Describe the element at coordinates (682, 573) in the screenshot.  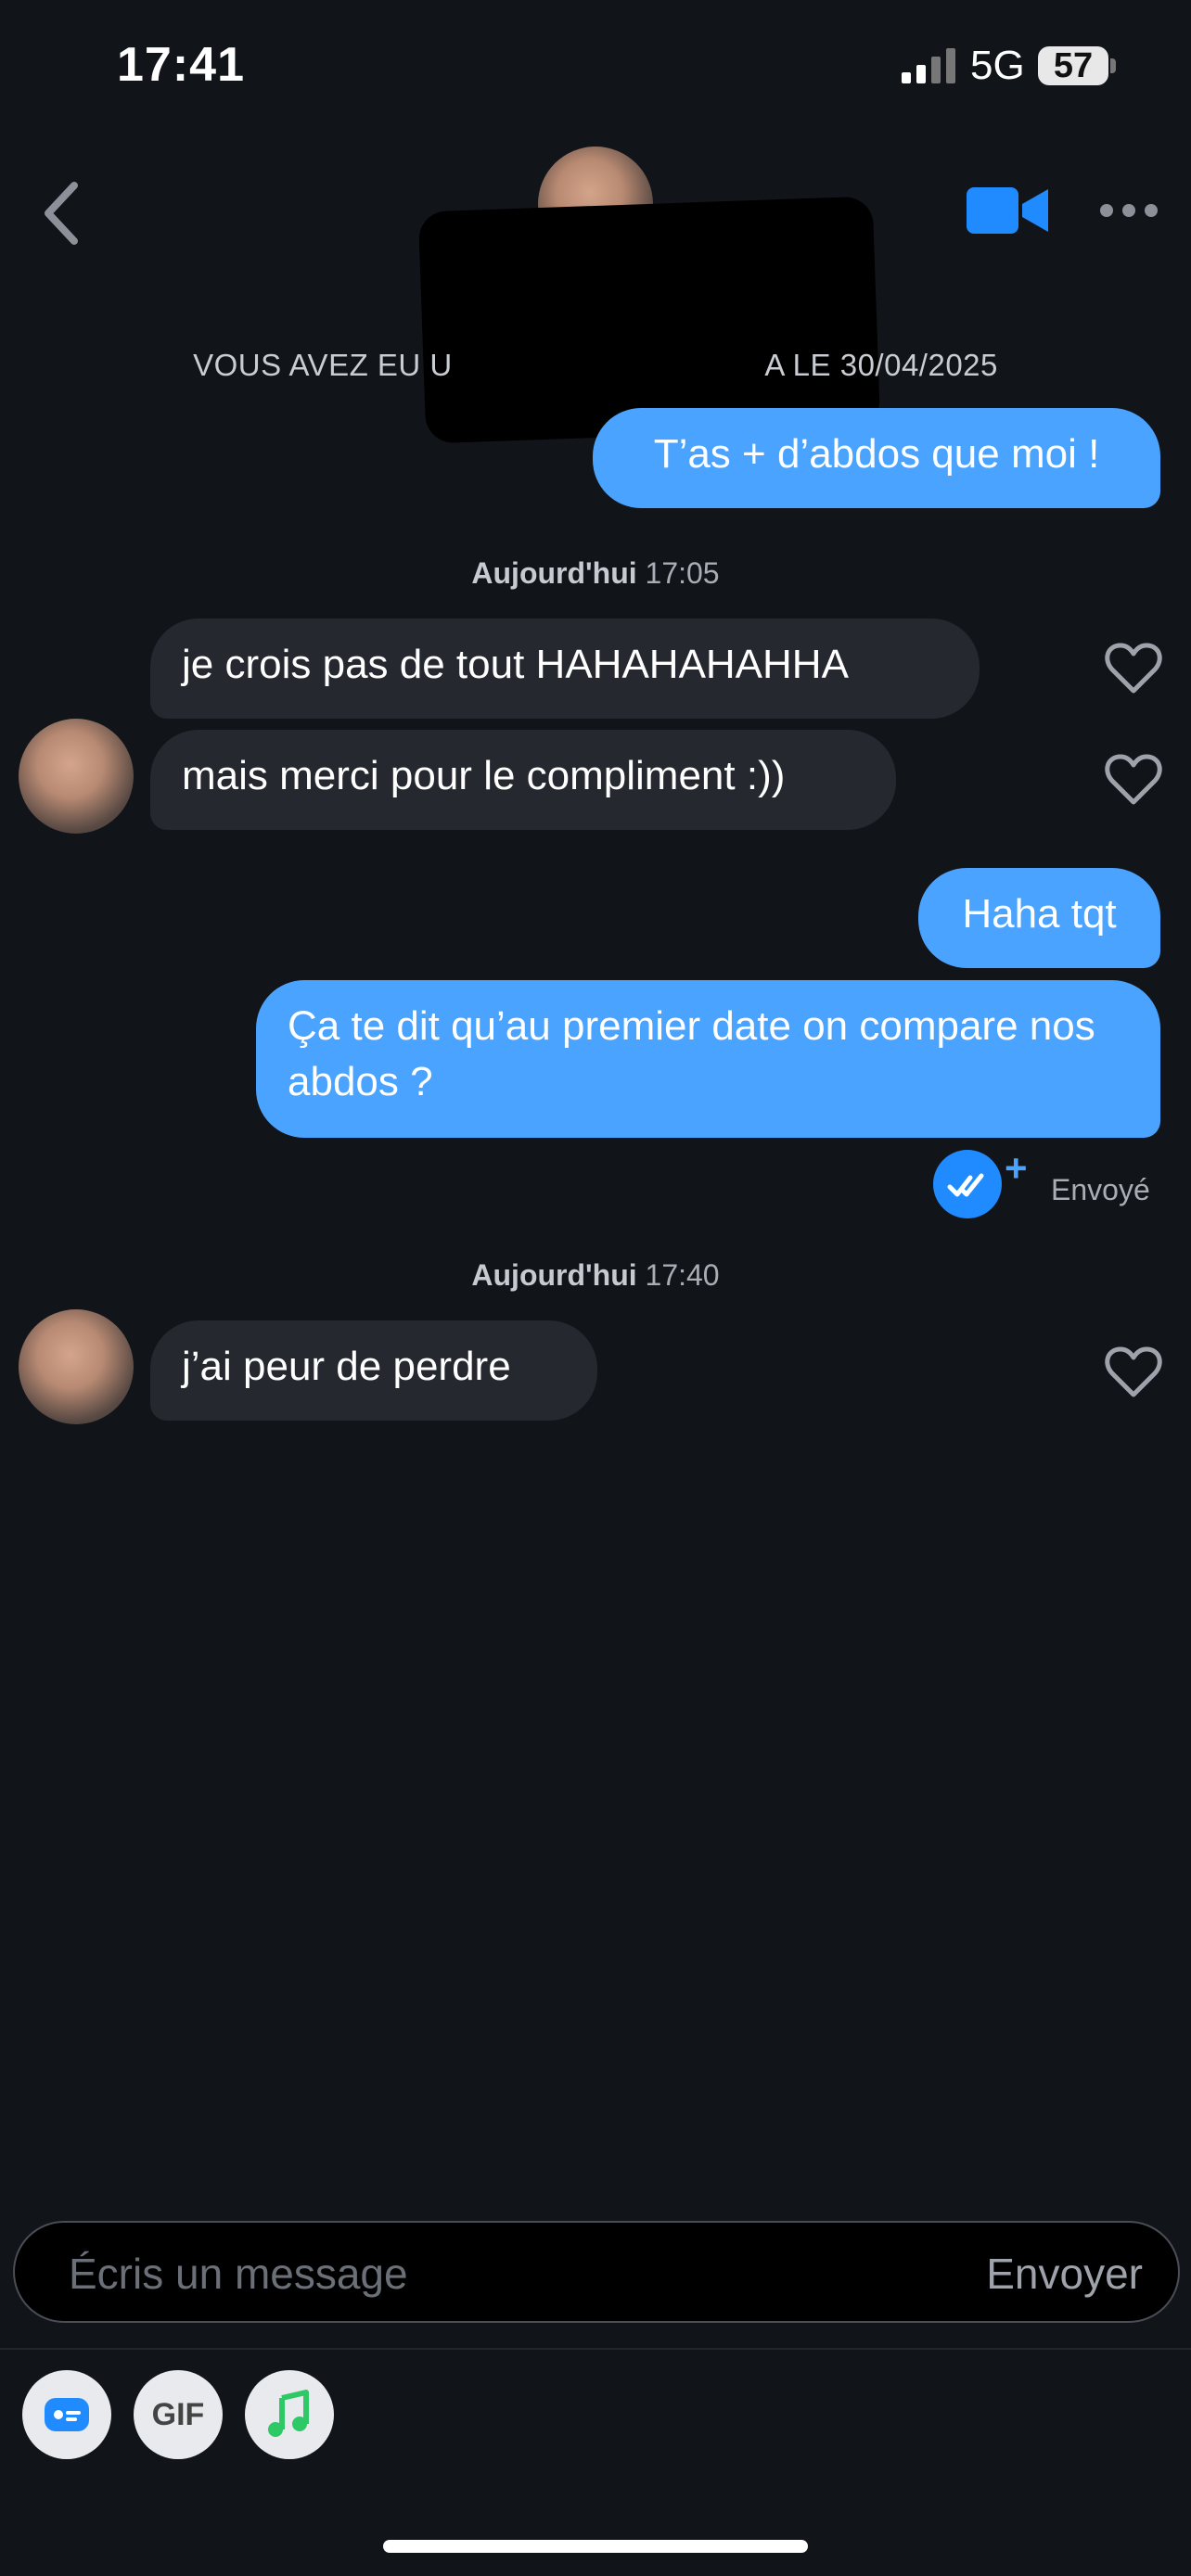
I see `timestamp-time: 17:05` at that location.